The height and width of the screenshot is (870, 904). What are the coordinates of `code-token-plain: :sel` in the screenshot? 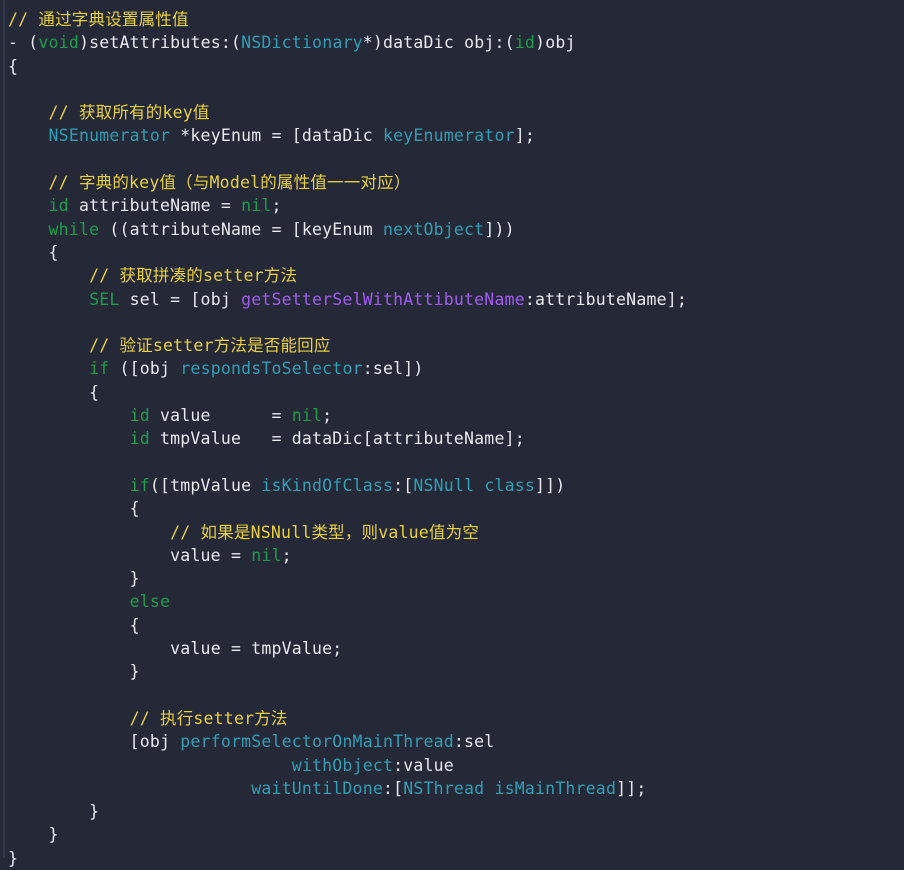 It's located at (474, 742).